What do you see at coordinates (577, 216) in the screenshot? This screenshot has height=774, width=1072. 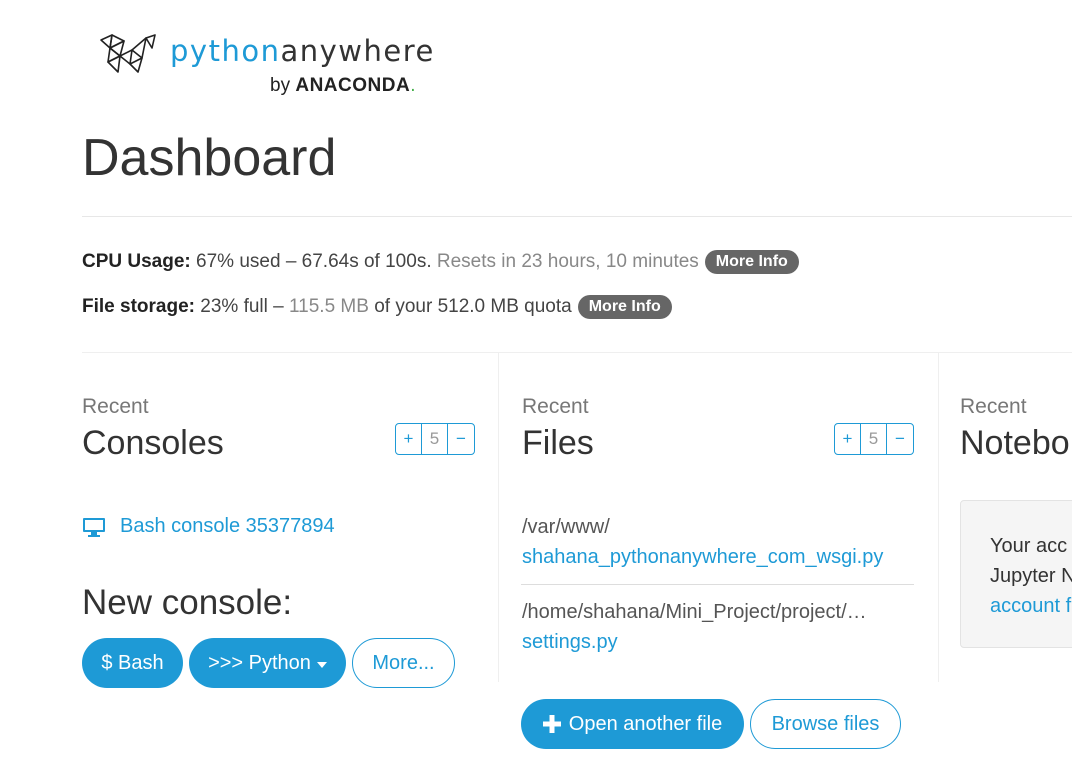 I see `header-divider` at bounding box center [577, 216].